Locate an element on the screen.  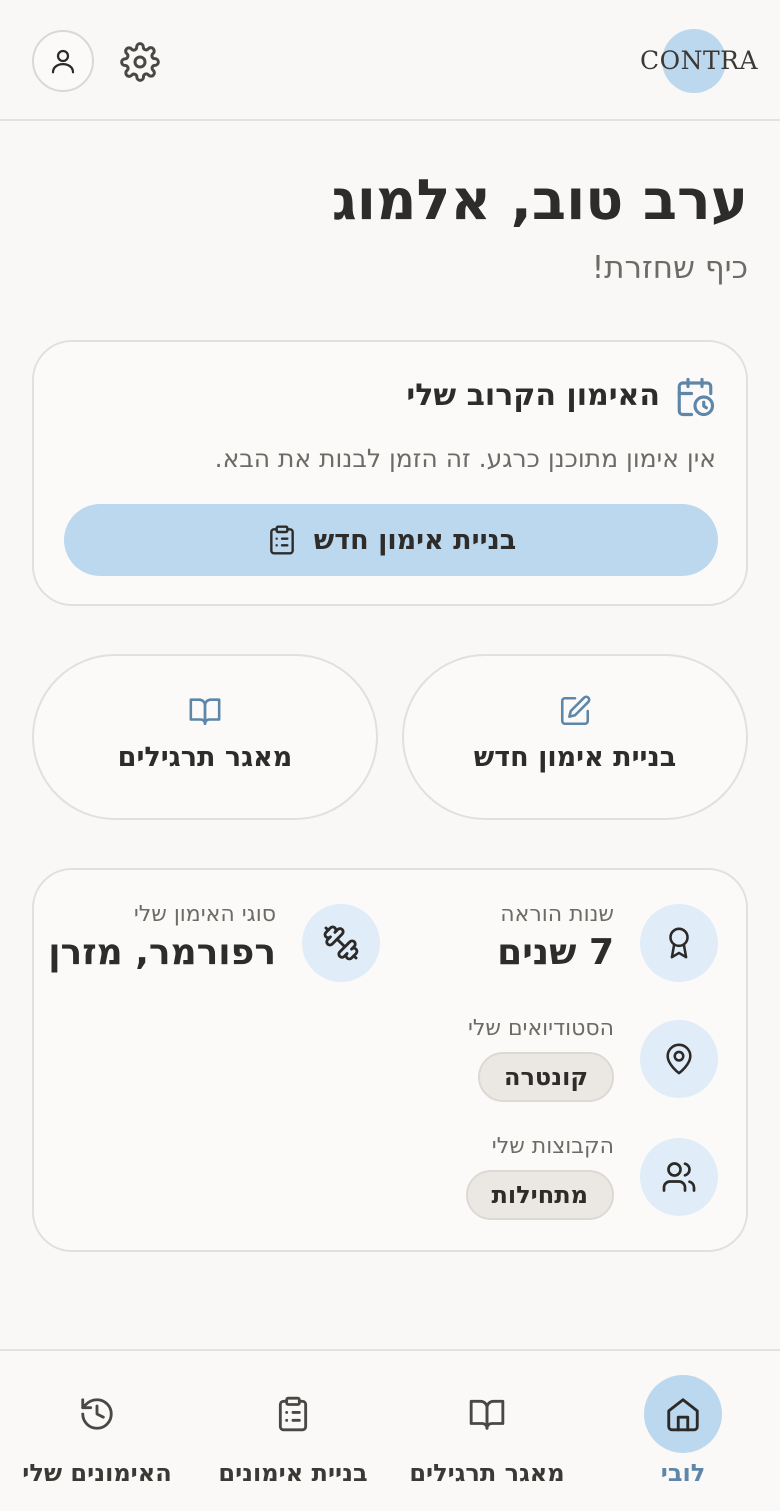
map-pin-icon-circle is located at coordinates (679, 1059).